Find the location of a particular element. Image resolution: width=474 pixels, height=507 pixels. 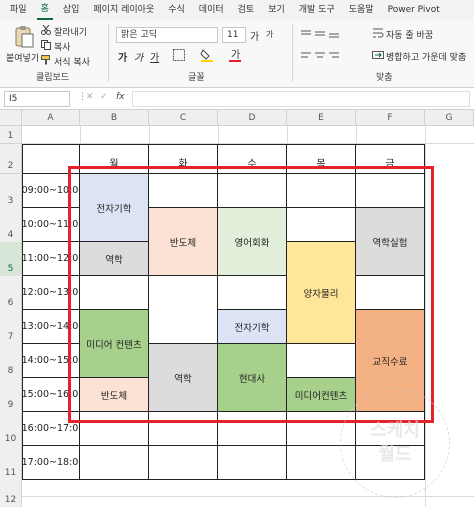

row-header-4: 4 is located at coordinates (11, 225).